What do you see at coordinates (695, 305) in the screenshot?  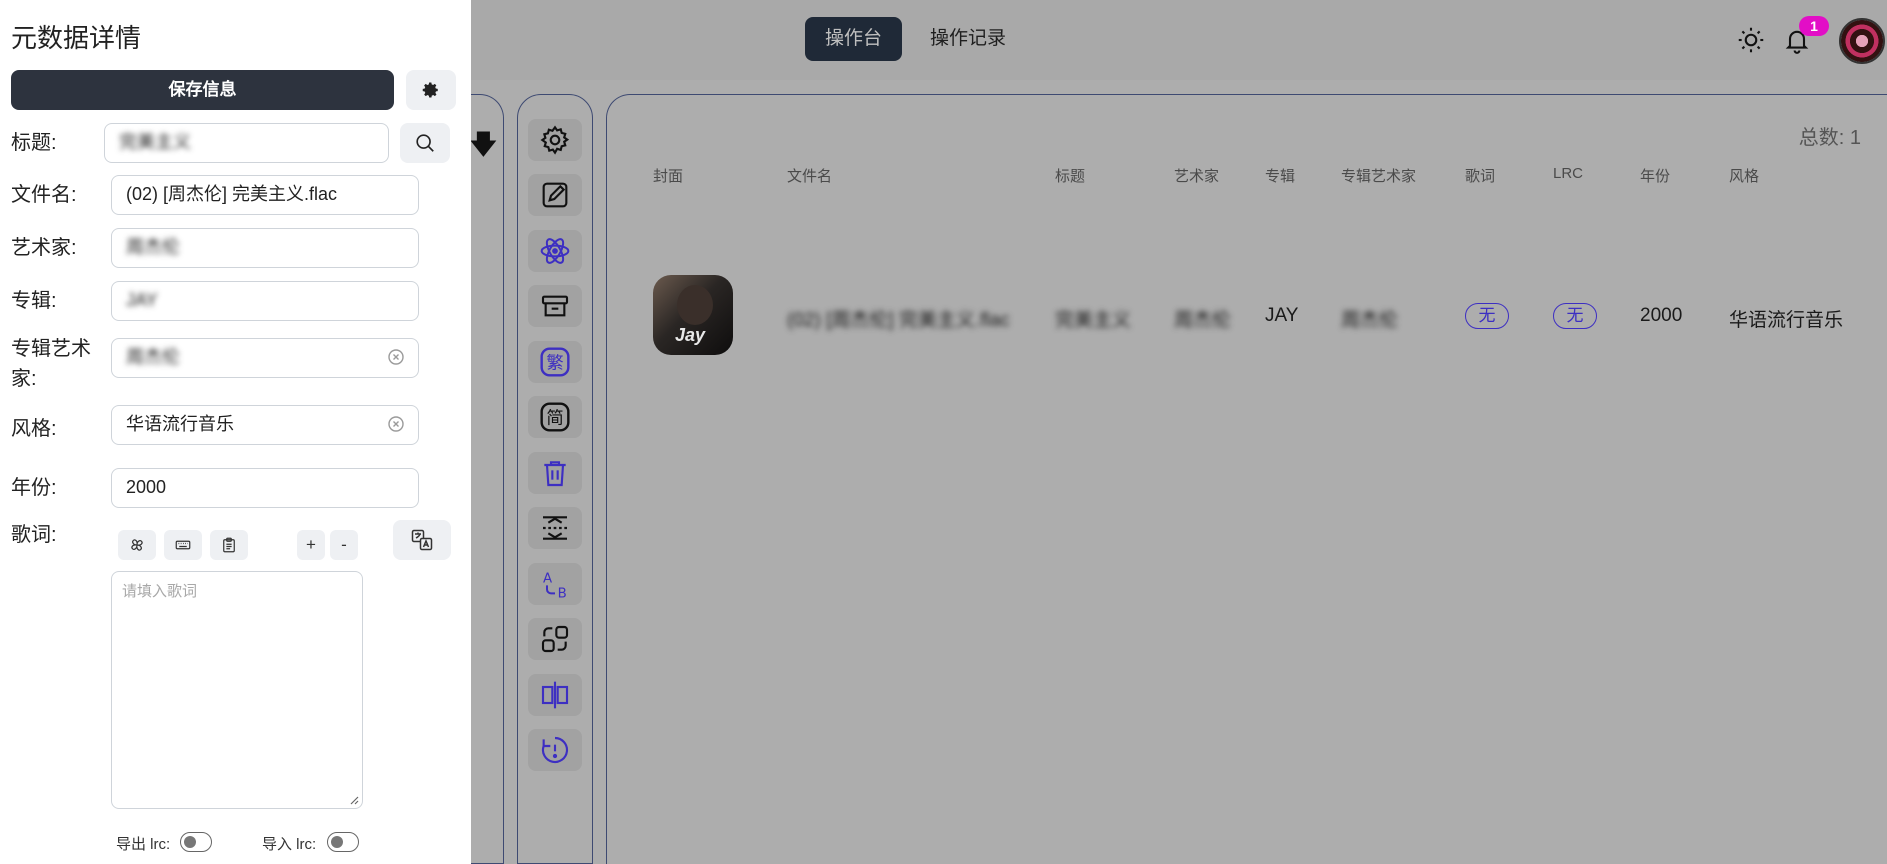 I see `cover-figure` at bounding box center [695, 305].